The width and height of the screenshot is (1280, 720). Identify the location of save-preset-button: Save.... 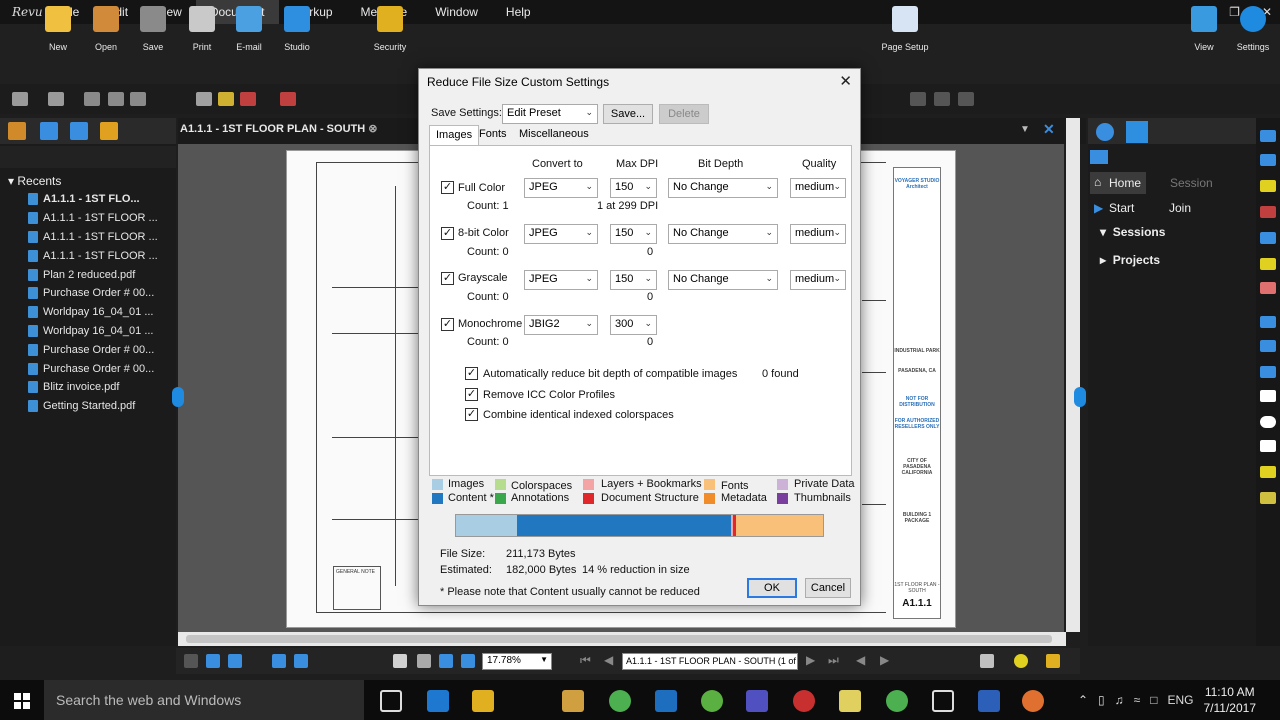
(628, 114).